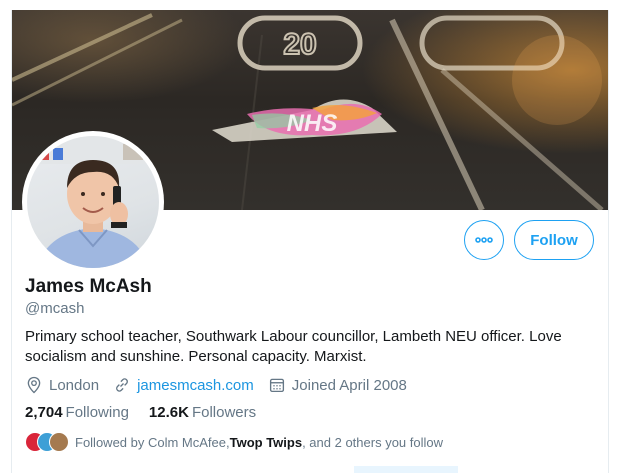 Image resolution: width=620 pixels, height=473 pixels. What do you see at coordinates (55, 308) in the screenshot?
I see `profile-handle: @mcash` at bounding box center [55, 308].